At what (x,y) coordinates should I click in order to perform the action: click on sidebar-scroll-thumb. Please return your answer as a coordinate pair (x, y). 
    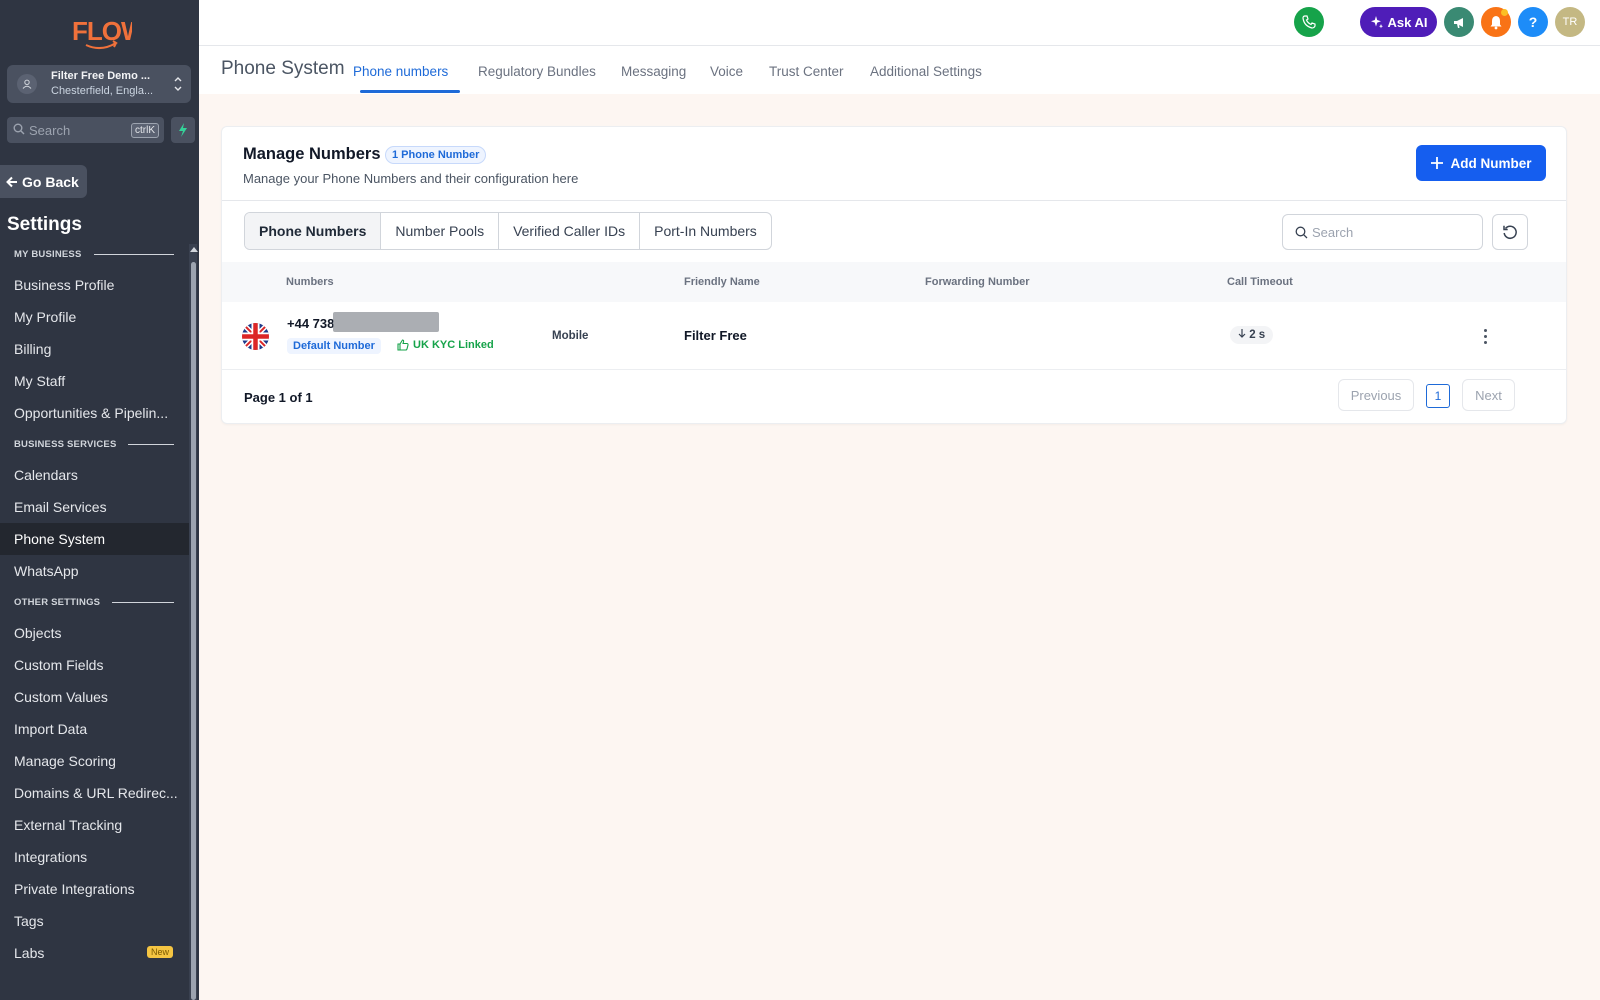
    Looking at the image, I should click on (193, 631).